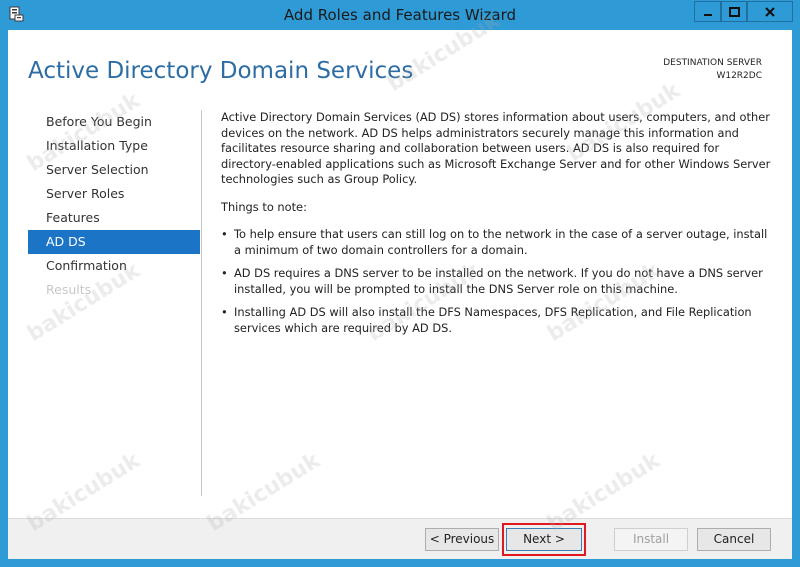 The image size is (800, 567). Describe the element at coordinates (114, 242) in the screenshot. I see `nav-item-ad-ds: AD DS` at that location.